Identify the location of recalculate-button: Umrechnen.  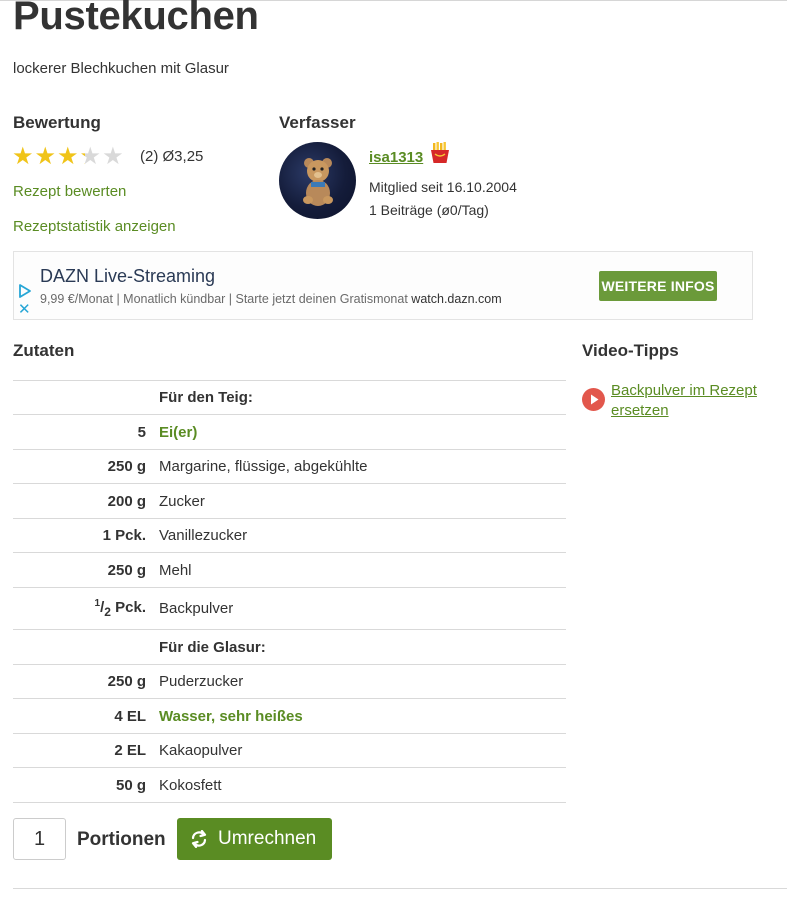
(254, 839).